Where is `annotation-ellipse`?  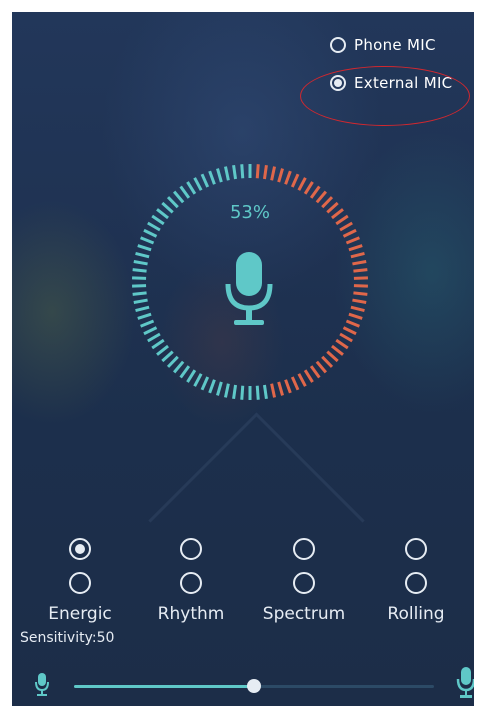 annotation-ellipse is located at coordinates (385, 96).